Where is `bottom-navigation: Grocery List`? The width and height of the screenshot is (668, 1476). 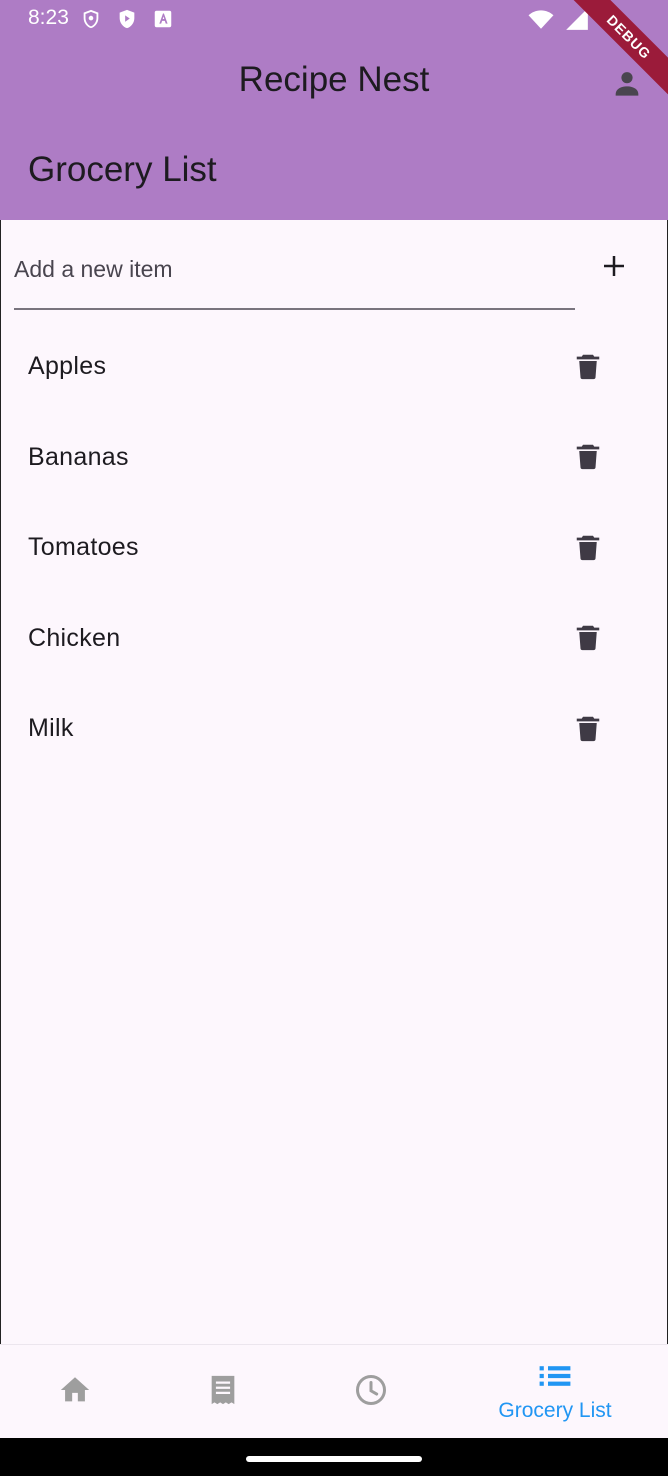 bottom-navigation: Grocery List is located at coordinates (334, 1391).